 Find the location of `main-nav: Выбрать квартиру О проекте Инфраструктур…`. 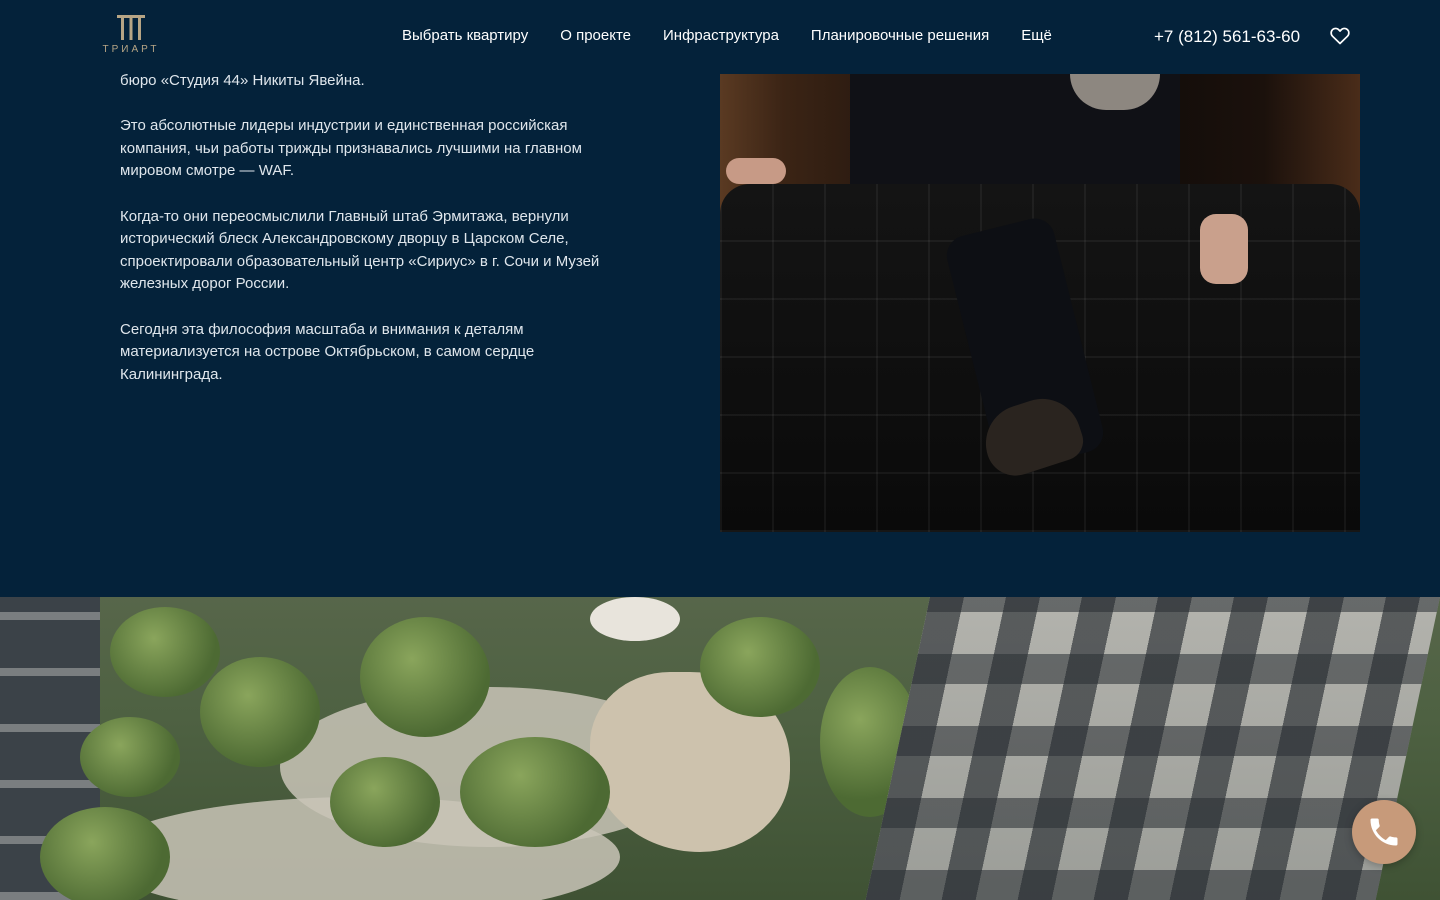

main-nav: Выбрать квартиру О проекте Инфраструктур… is located at coordinates (743, 35).